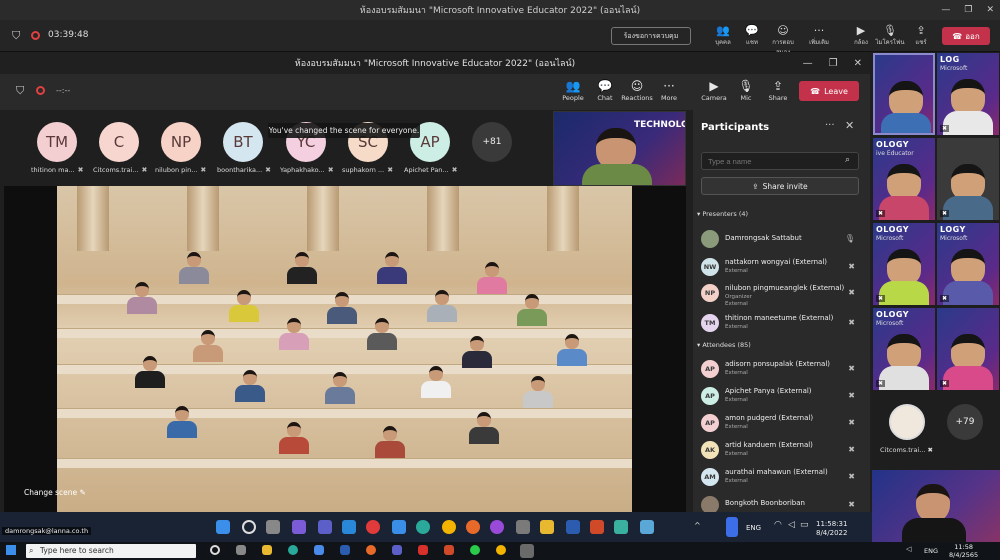 Image resolution: width=1000 pixels, height=560 pixels. What do you see at coordinates (605, 90) in the screenshot?
I see `chat-button: 💬 Chat` at bounding box center [605, 90].